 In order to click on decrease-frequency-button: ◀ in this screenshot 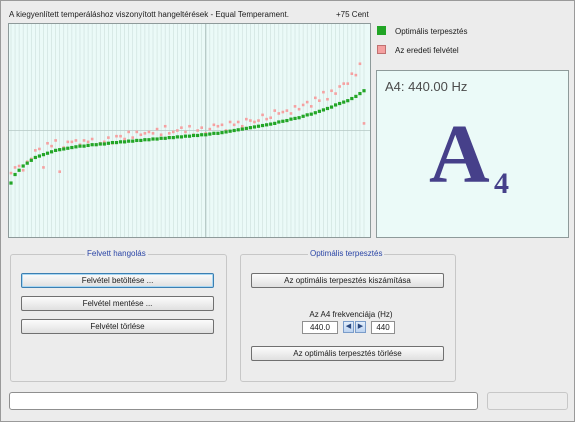, I will do `click(348, 327)`.